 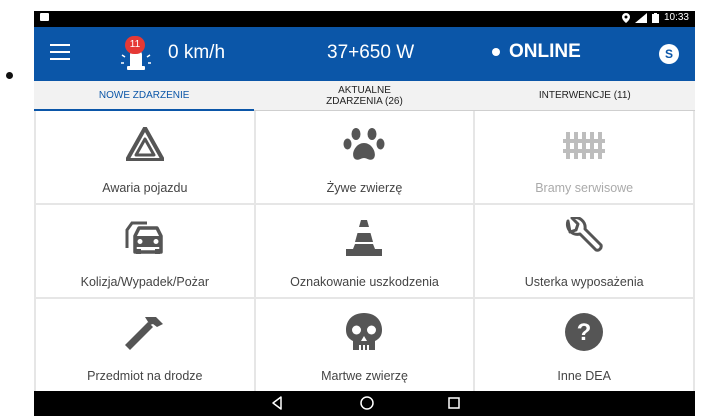 What do you see at coordinates (545, 51) in the screenshot?
I see `connection-status-label: ONLINE` at bounding box center [545, 51].